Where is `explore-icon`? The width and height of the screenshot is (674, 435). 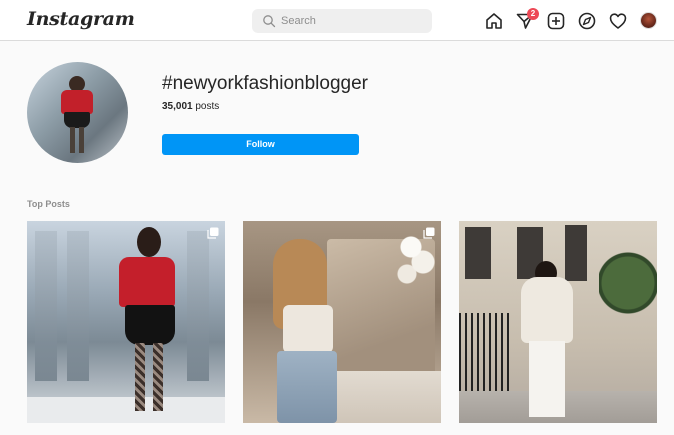 explore-icon is located at coordinates (587, 21).